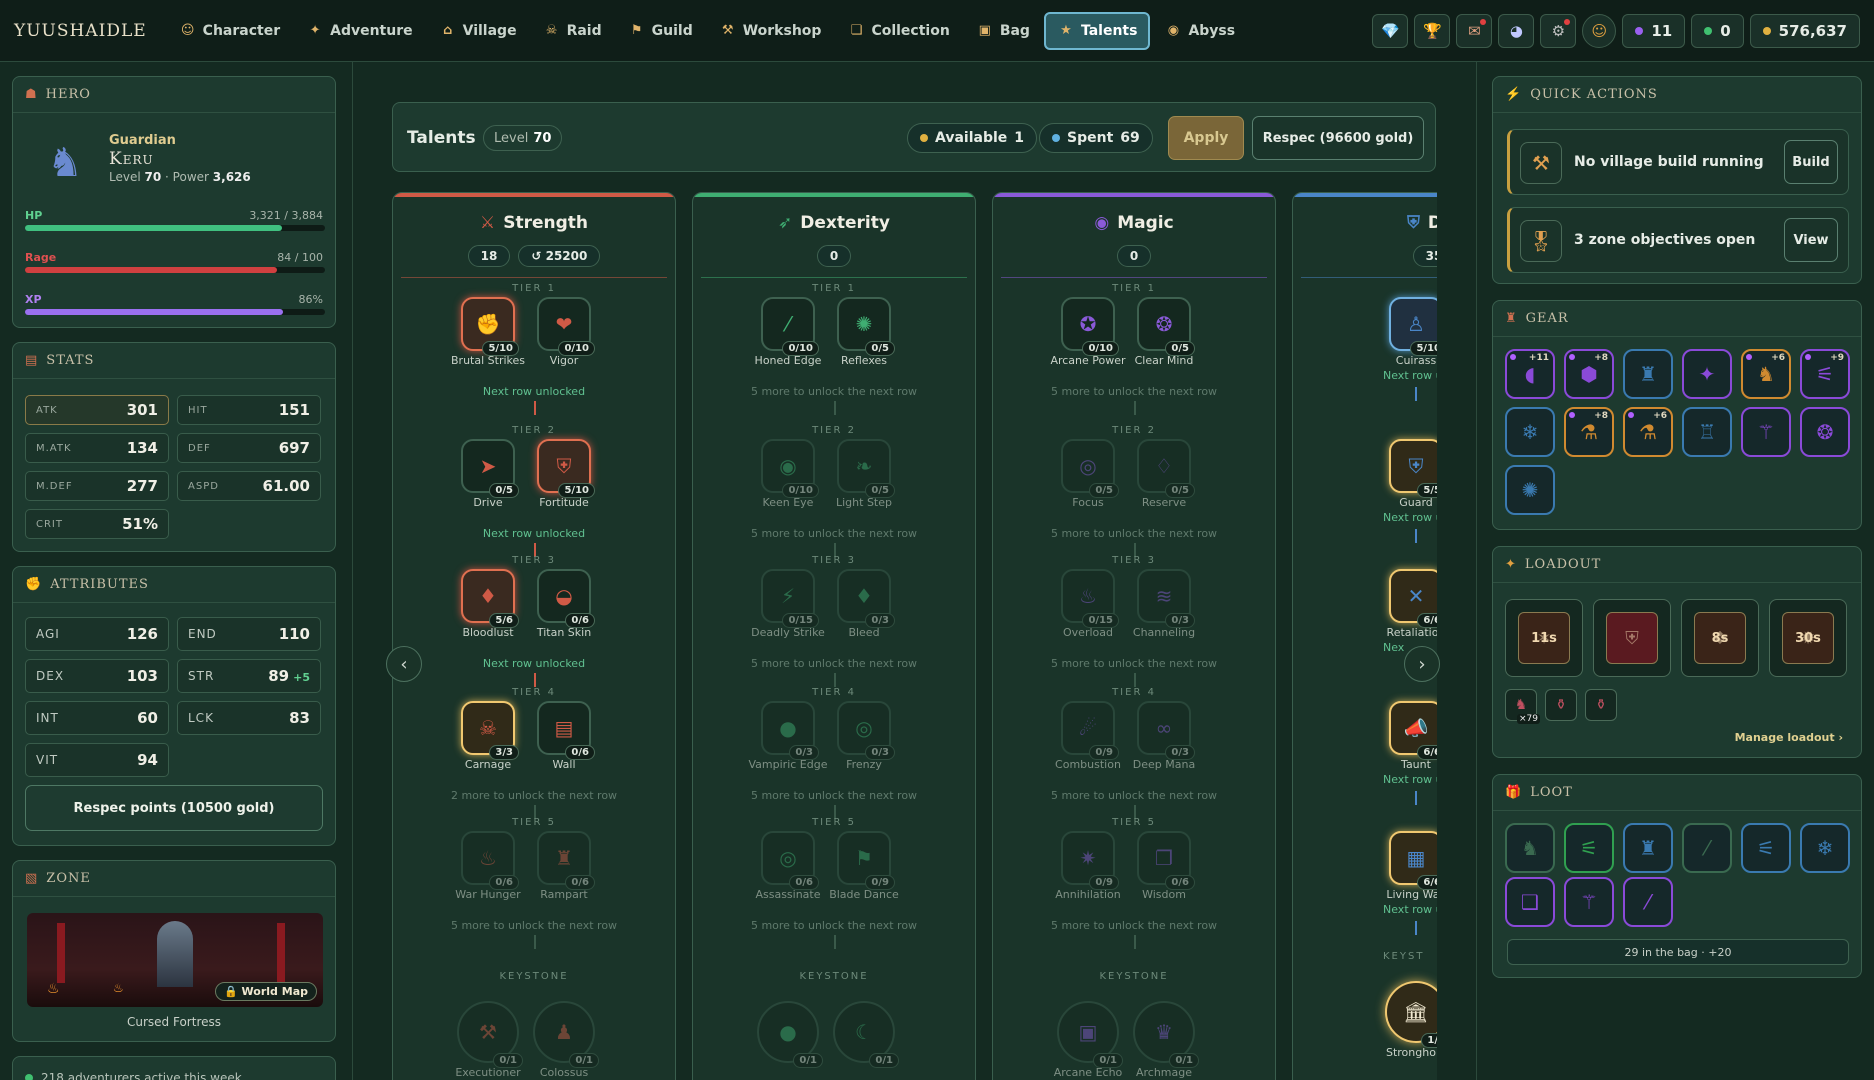  What do you see at coordinates (1166, 326) in the screenshot?
I see `talent-clear-mind: ❂ 0/5` at bounding box center [1166, 326].